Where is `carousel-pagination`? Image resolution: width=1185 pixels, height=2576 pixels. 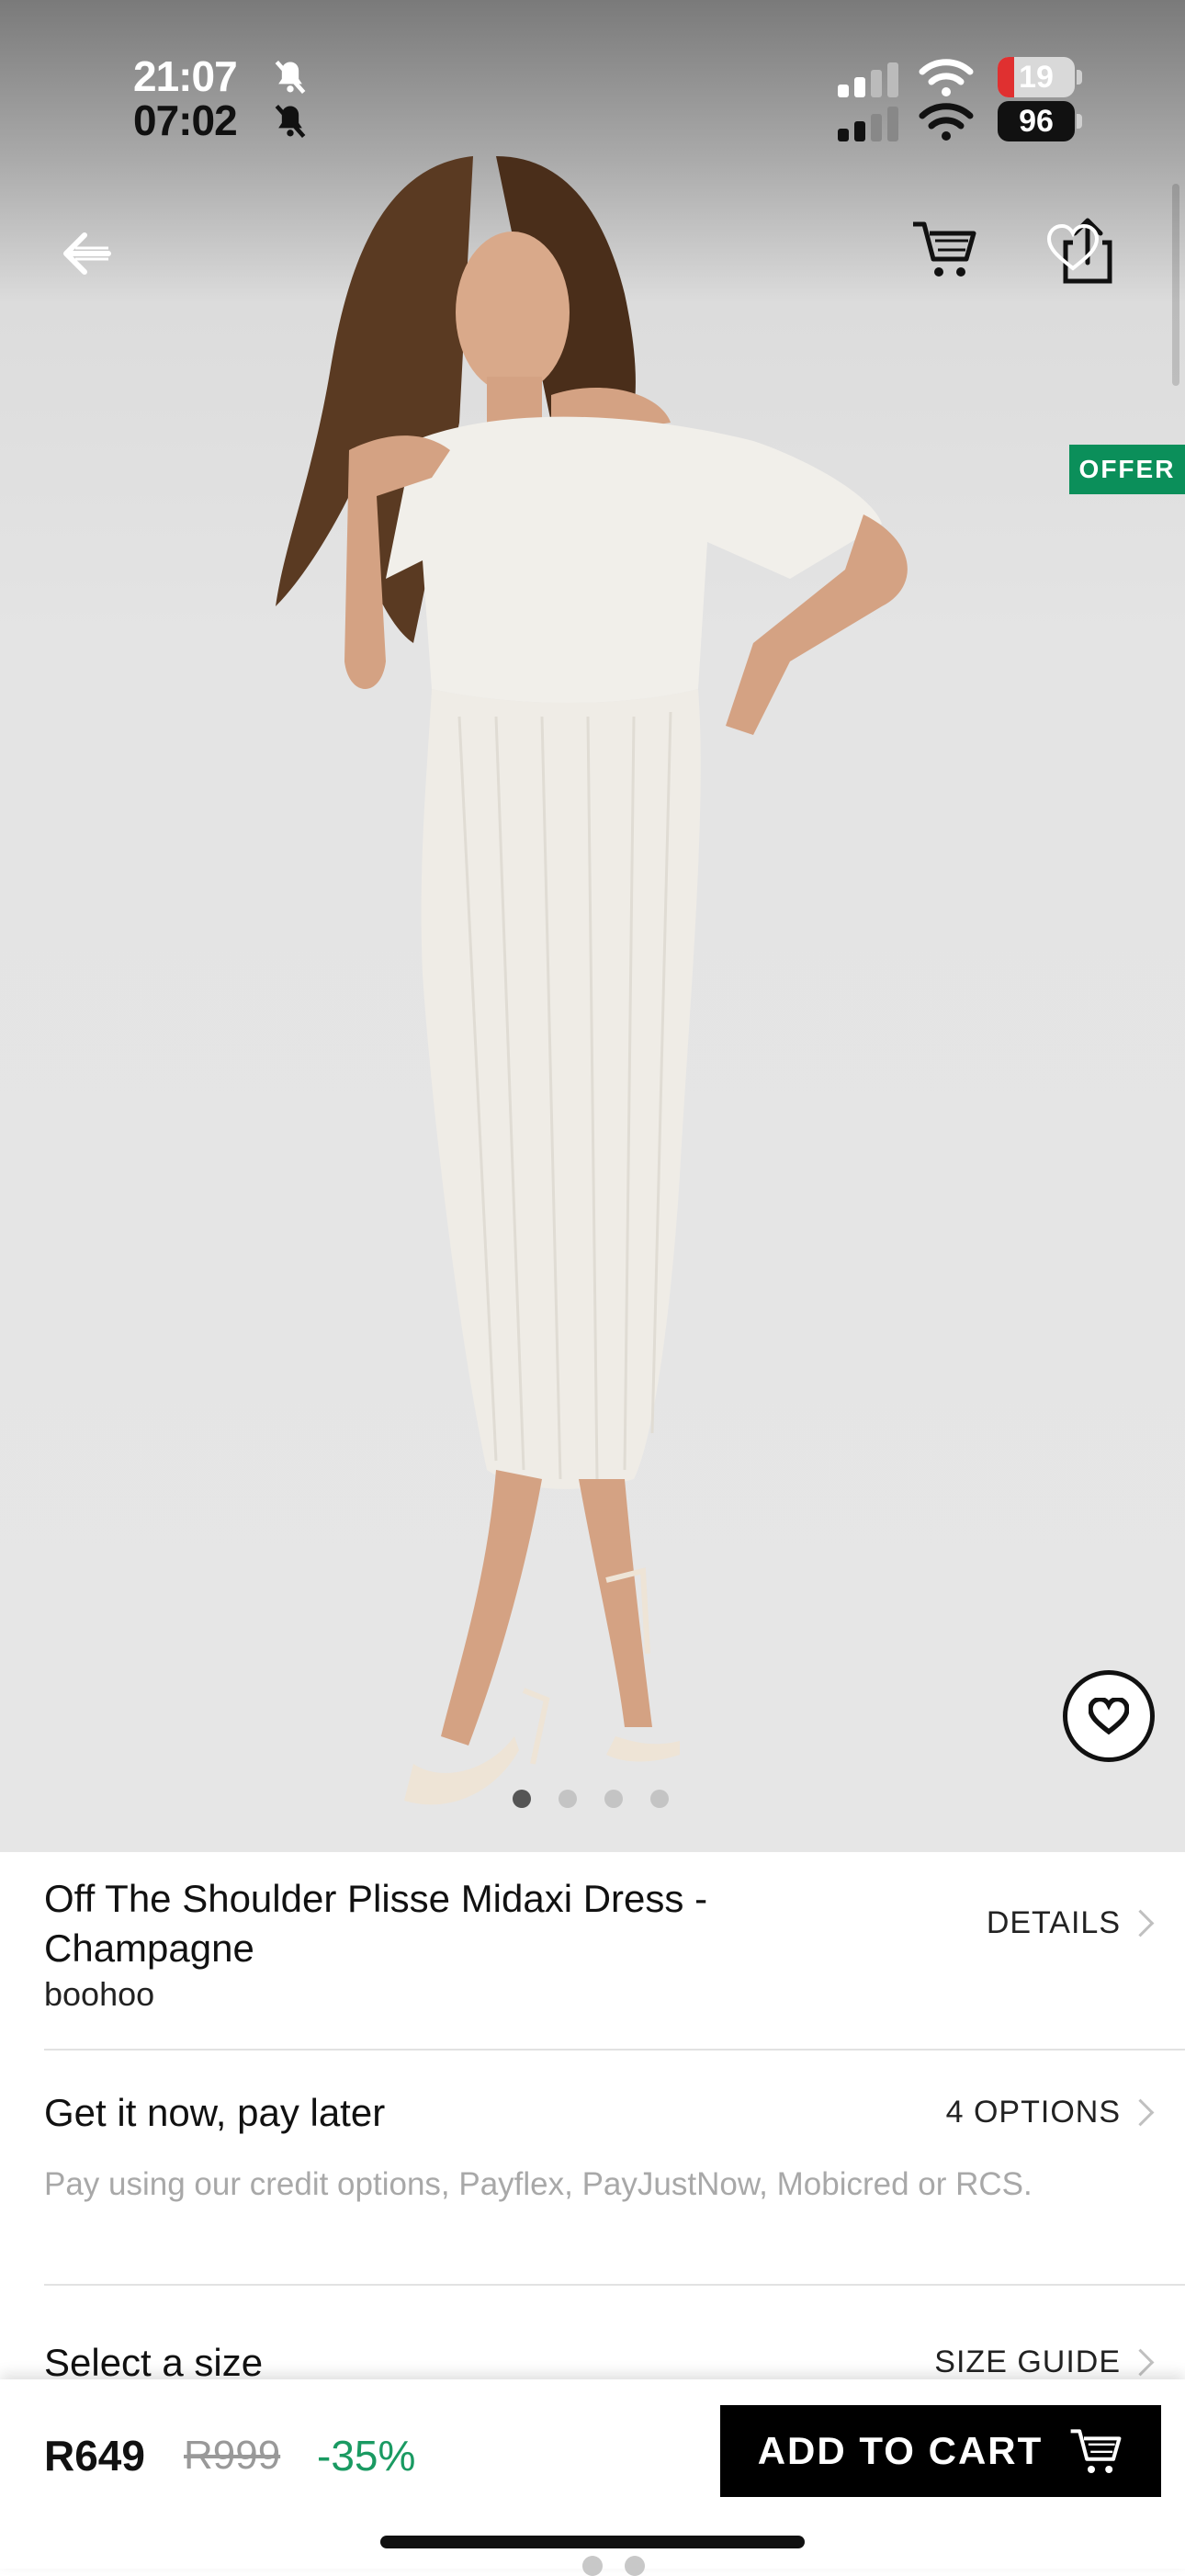
carousel-pagination is located at coordinates (591, 1799).